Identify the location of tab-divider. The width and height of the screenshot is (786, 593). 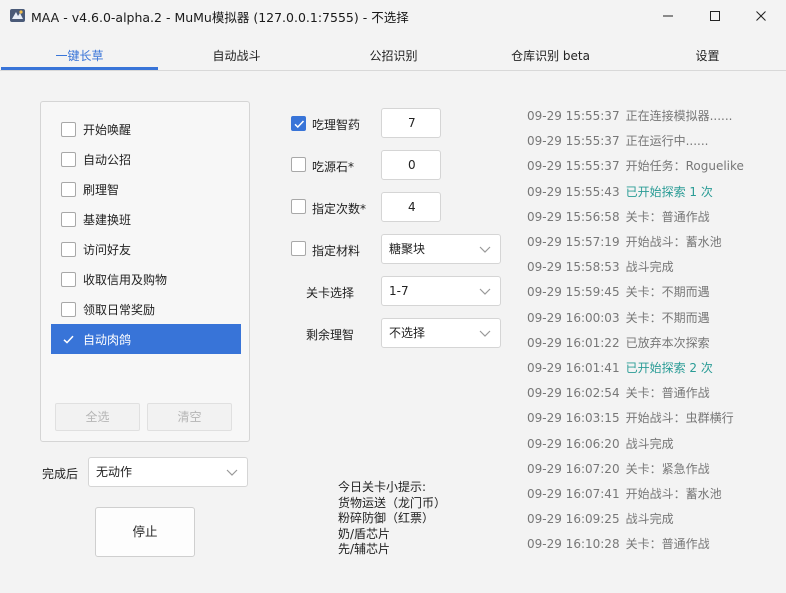
(393, 70).